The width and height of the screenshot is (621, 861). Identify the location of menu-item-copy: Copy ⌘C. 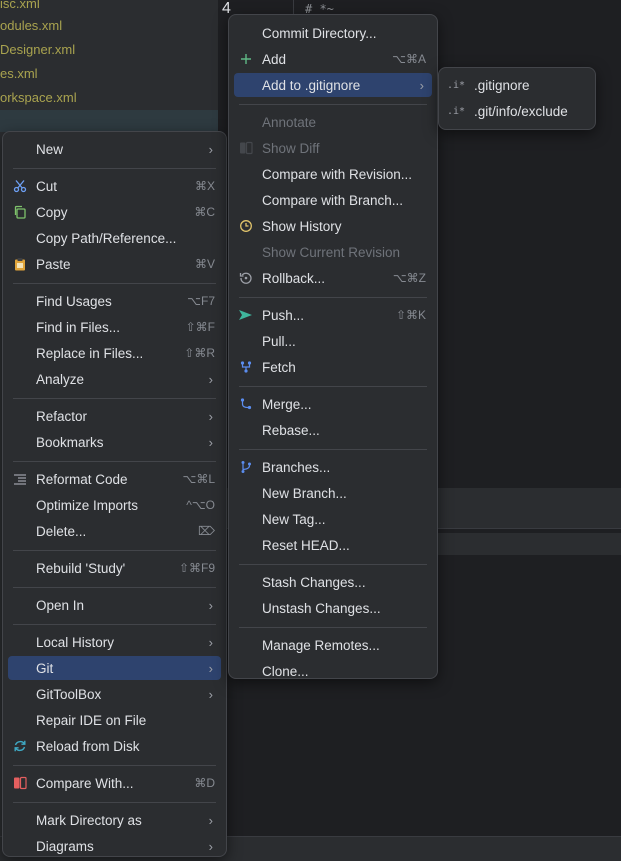
(114, 212).